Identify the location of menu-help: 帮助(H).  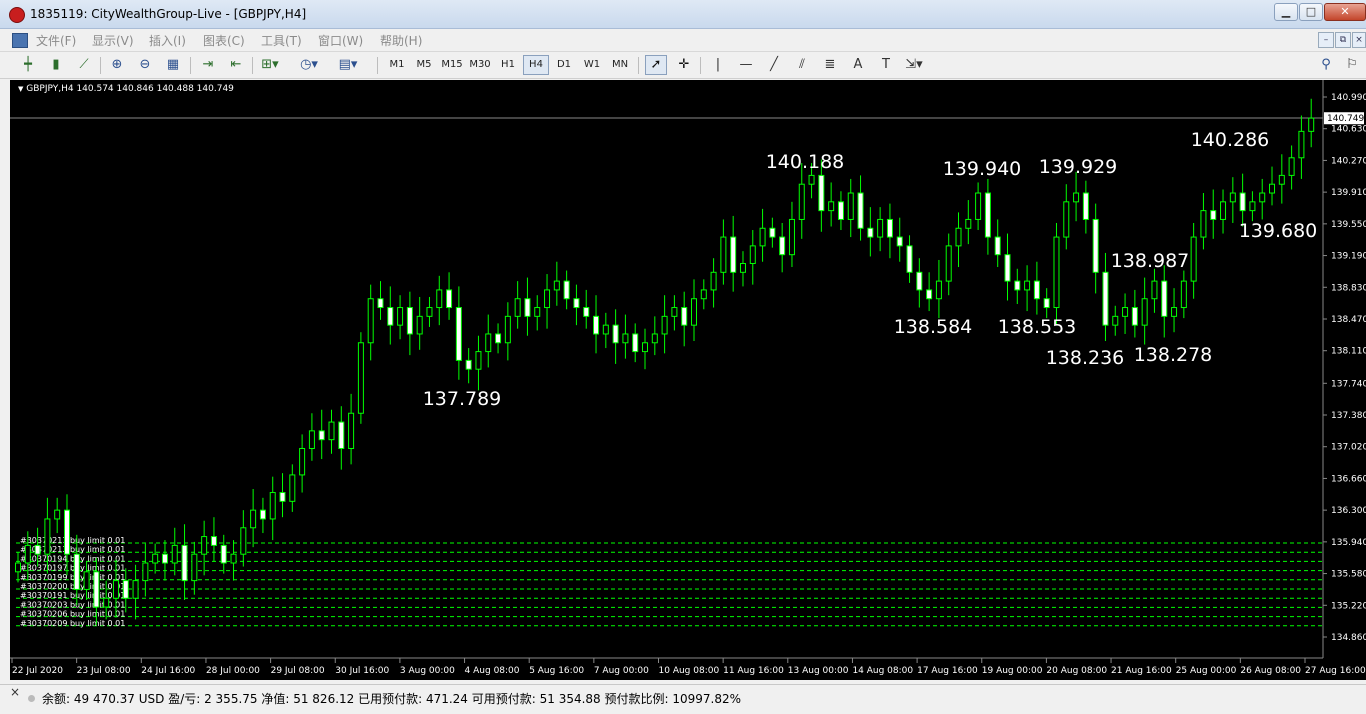
(401, 40).